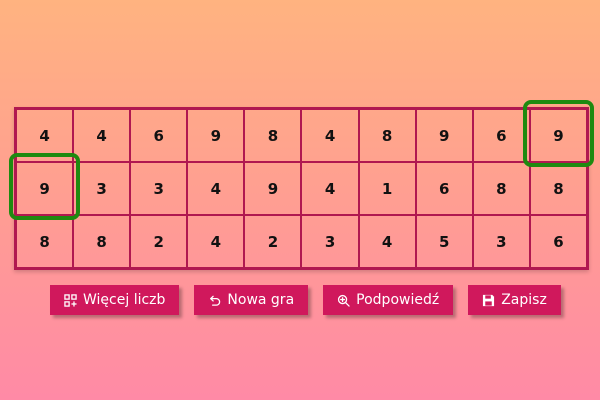 Image resolution: width=600 pixels, height=400 pixels. Describe the element at coordinates (70, 300) in the screenshot. I see `grid-plus-icon` at that location.